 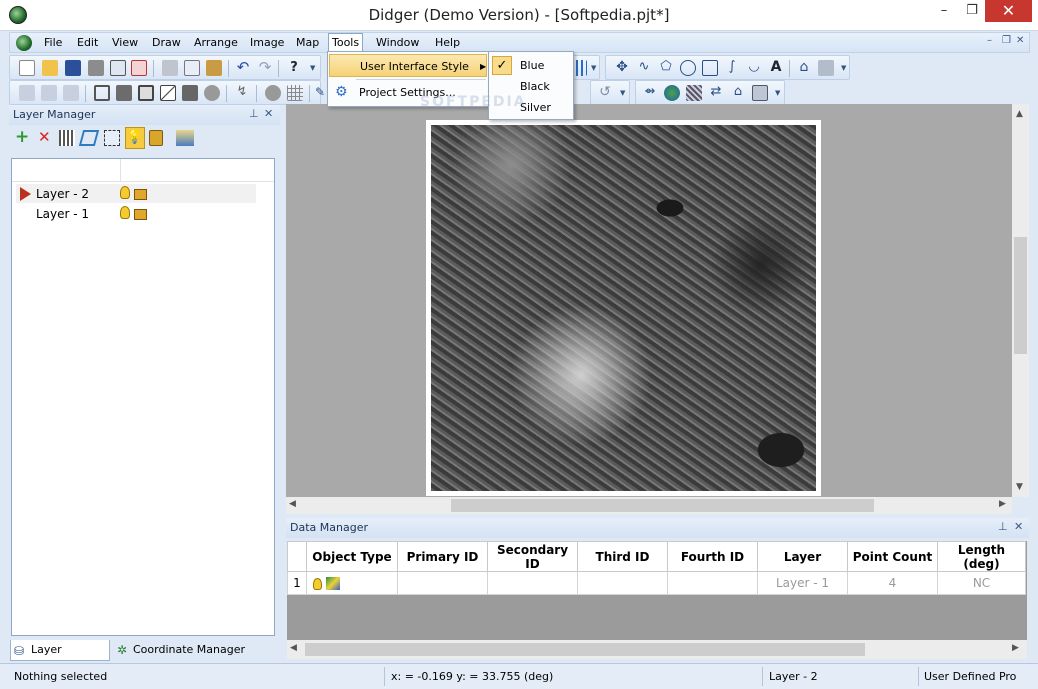 What do you see at coordinates (166, 43) in the screenshot?
I see `menu-draw: Draw` at bounding box center [166, 43].